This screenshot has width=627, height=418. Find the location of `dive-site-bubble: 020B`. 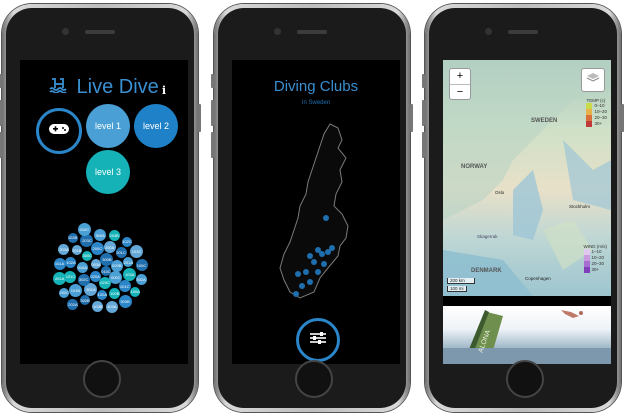

dive-site-bubble: 020B is located at coordinates (116, 265).